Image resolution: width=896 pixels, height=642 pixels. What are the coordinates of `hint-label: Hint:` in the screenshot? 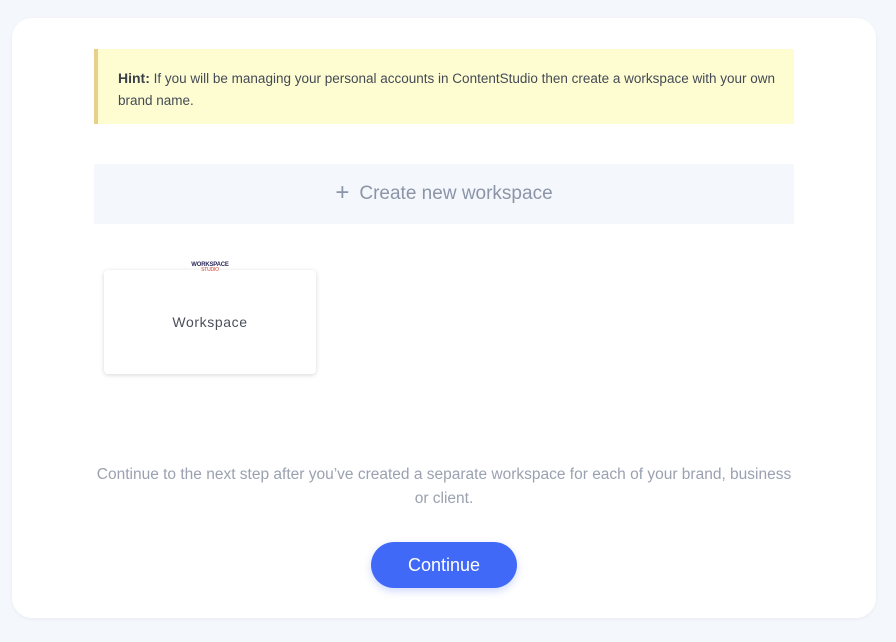 It's located at (134, 78).